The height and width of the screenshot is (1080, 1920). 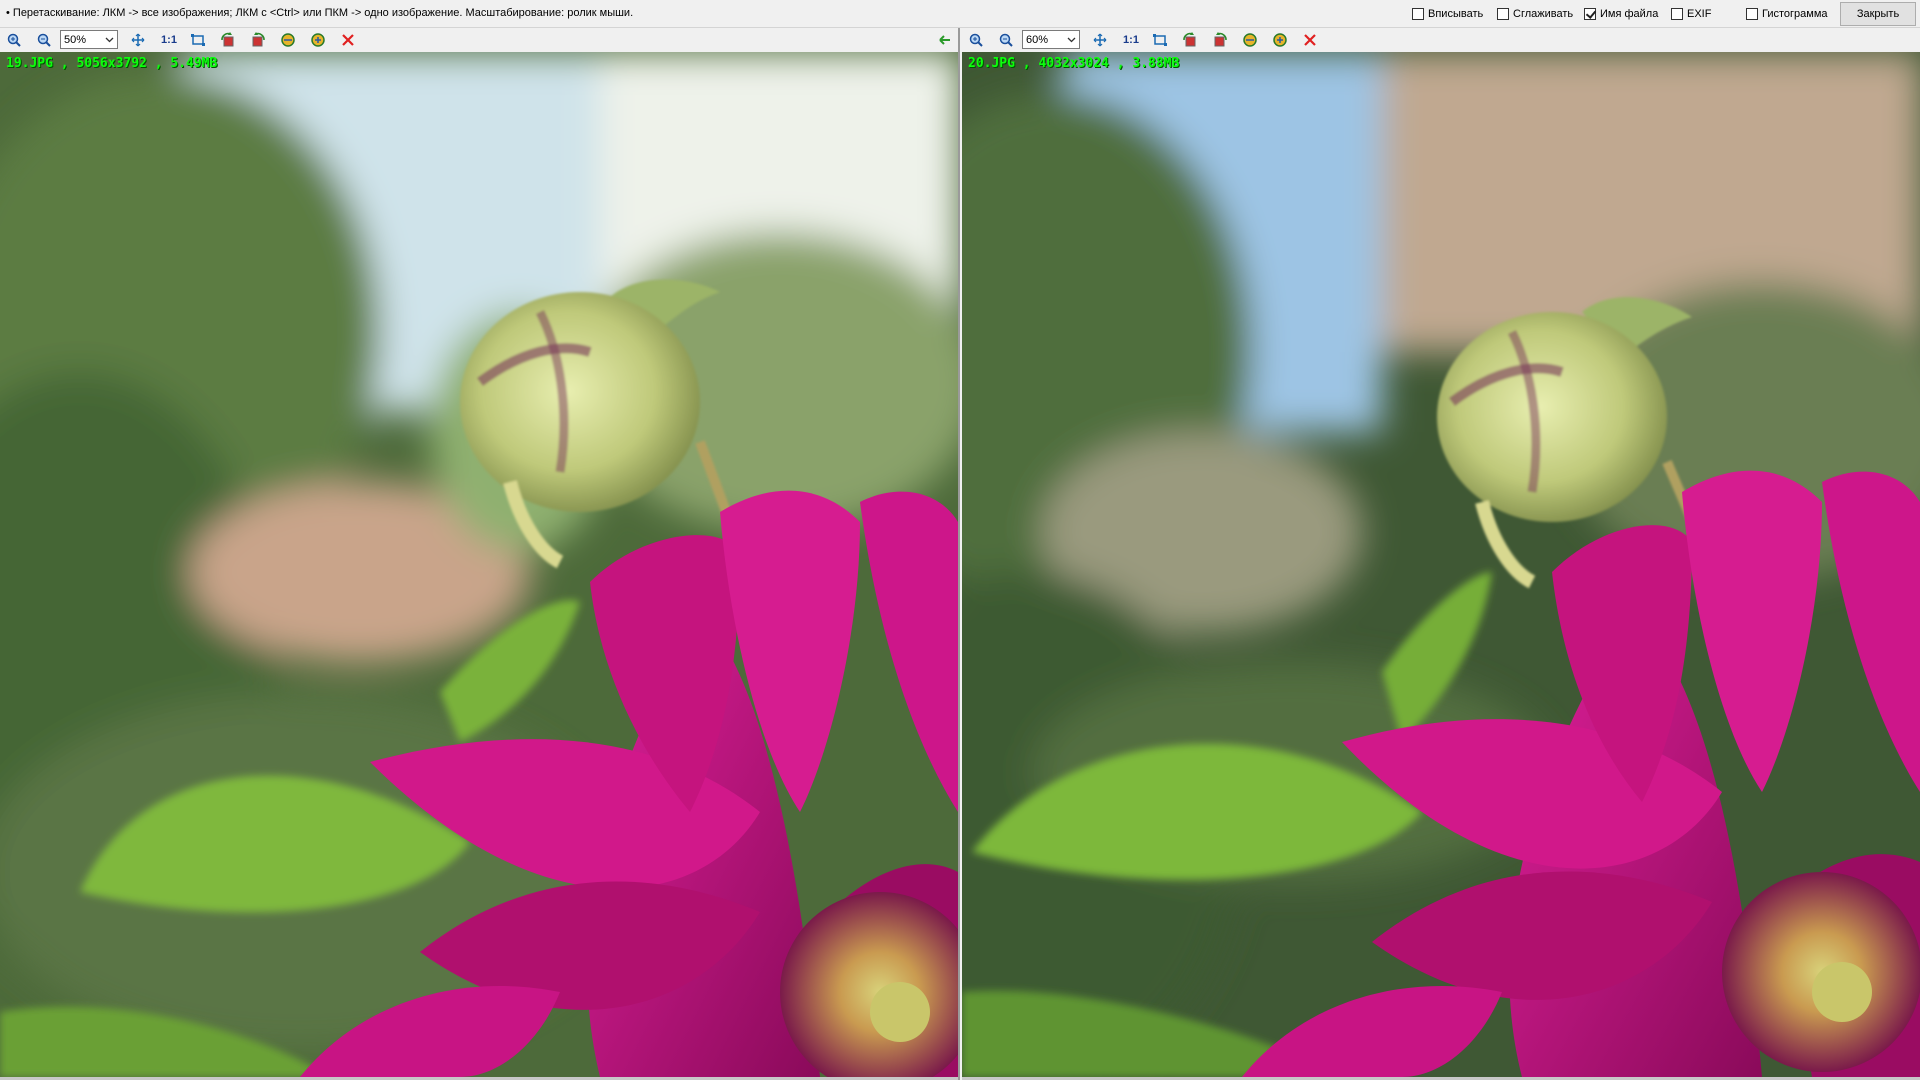 I want to click on file-info-label: 19.JPG , 5056x3792 , 5.49MB, so click(x=112, y=63).